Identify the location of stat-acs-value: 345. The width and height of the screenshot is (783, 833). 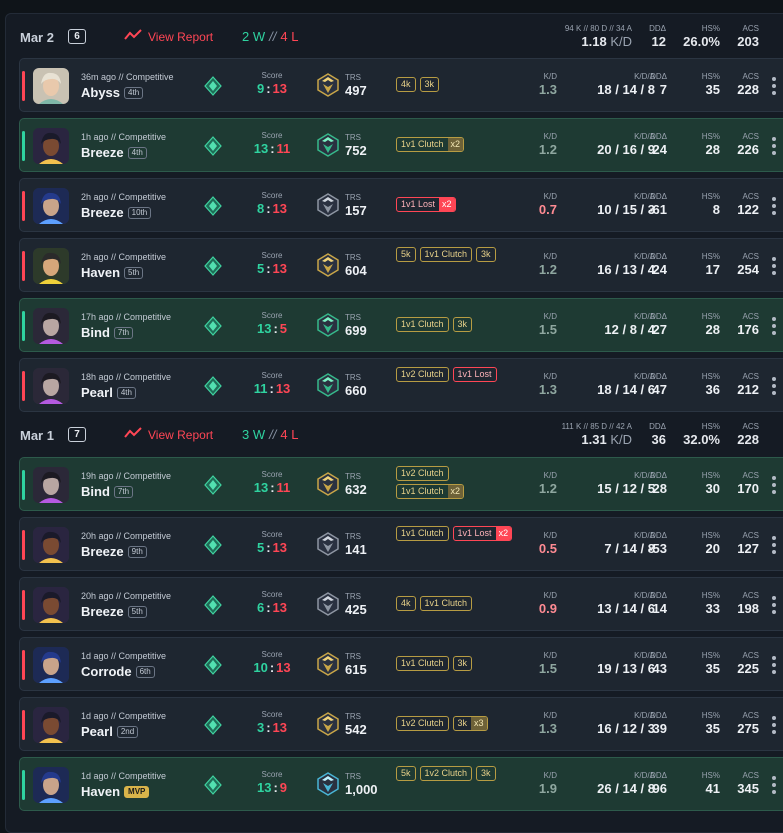
(748, 788).